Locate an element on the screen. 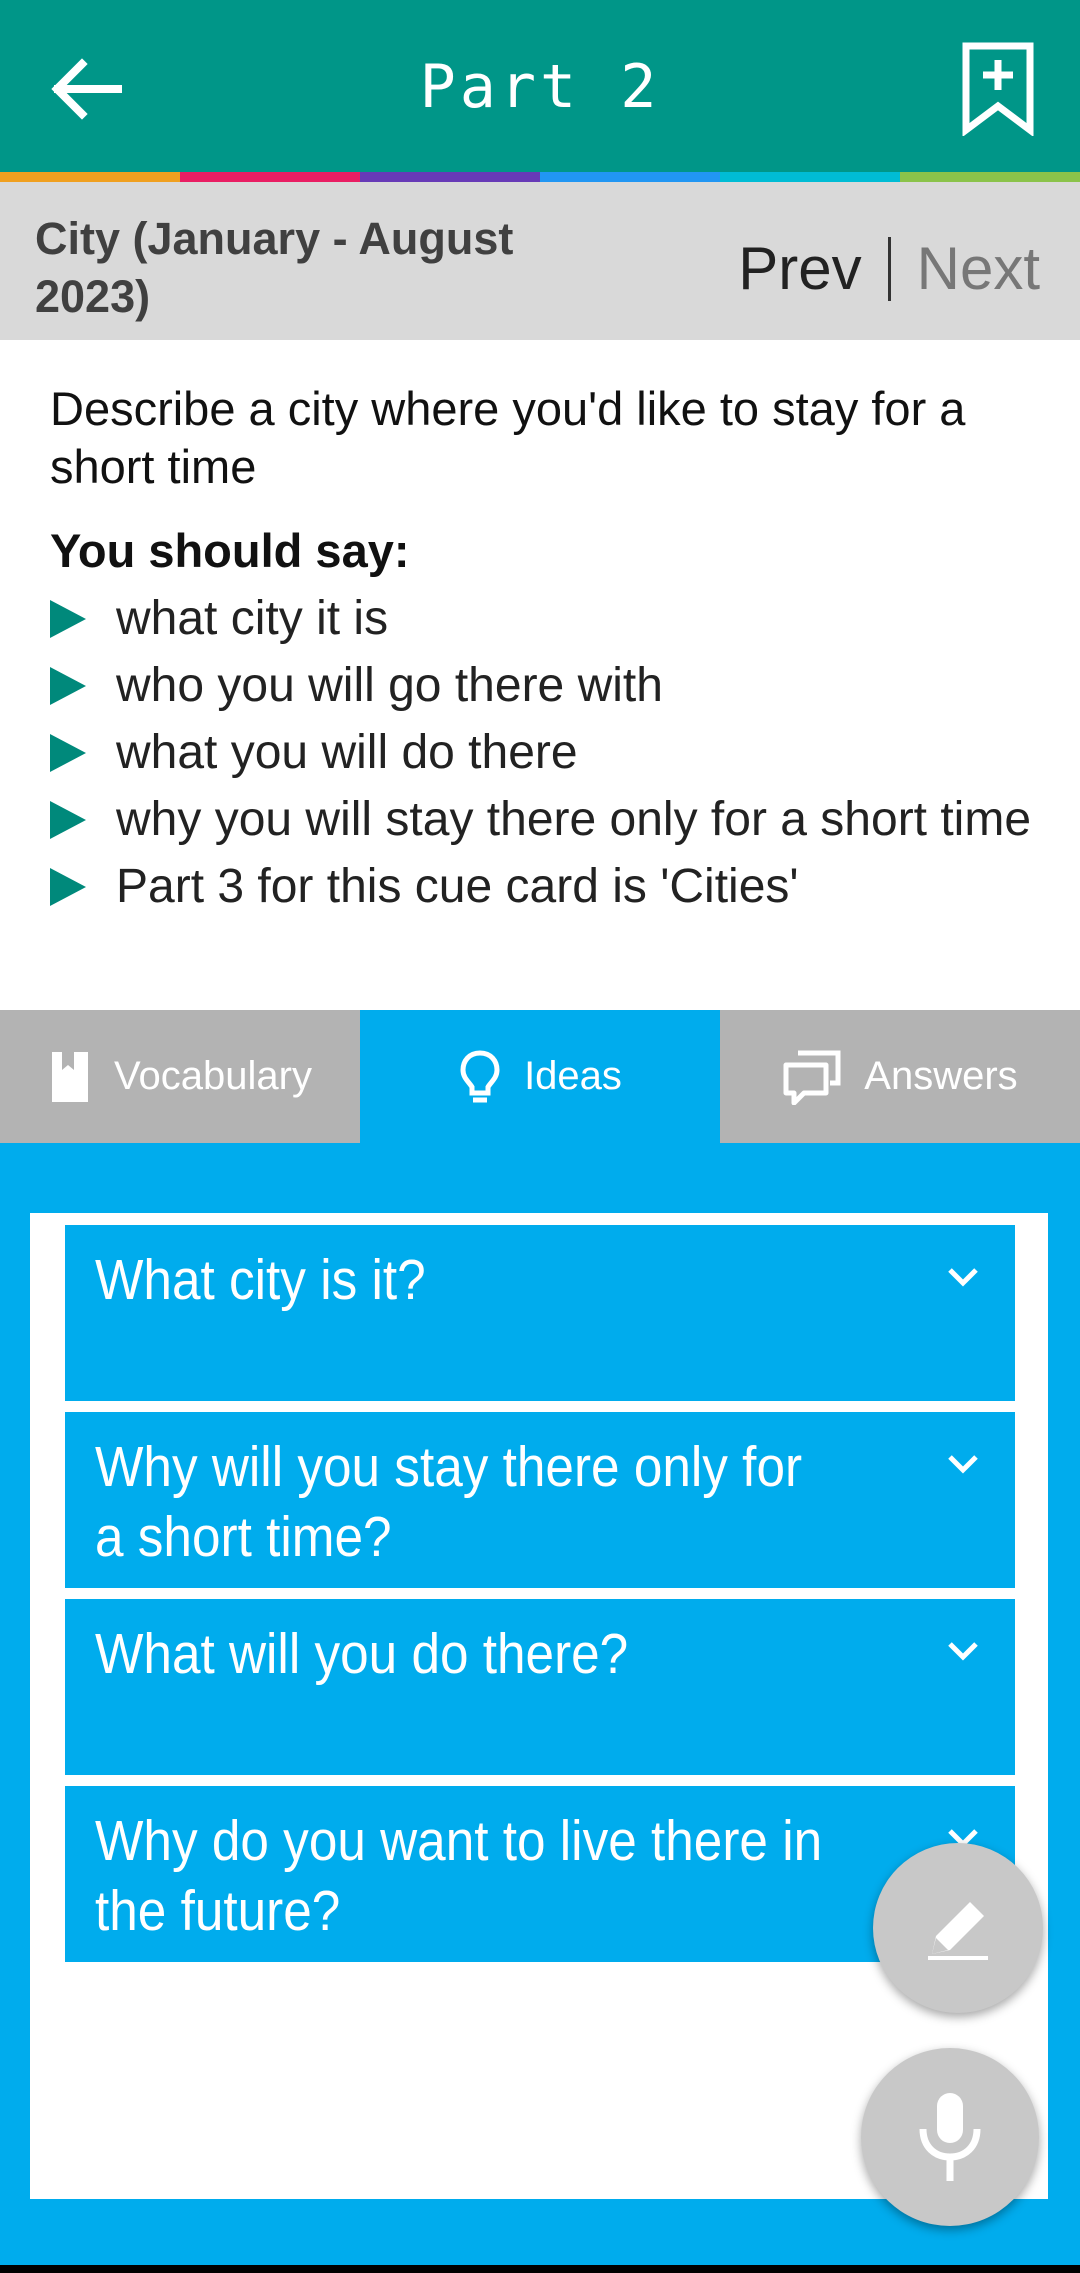  record-button is located at coordinates (950, 2137).